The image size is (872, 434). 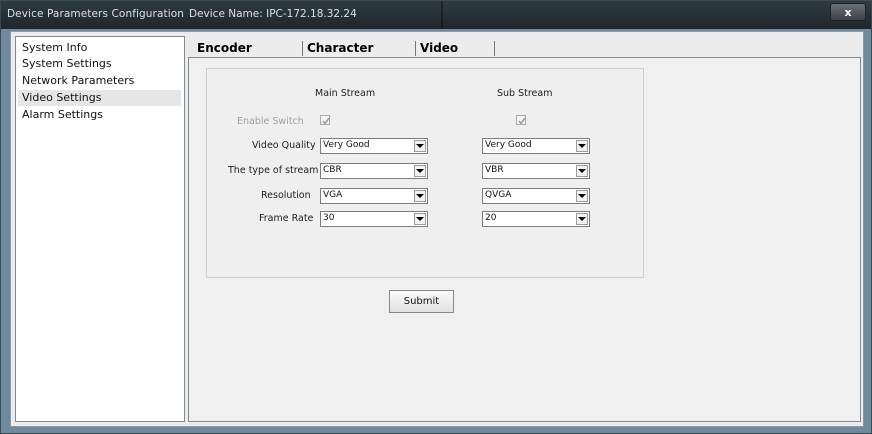 I want to click on close-icon: x, so click(x=848, y=12).